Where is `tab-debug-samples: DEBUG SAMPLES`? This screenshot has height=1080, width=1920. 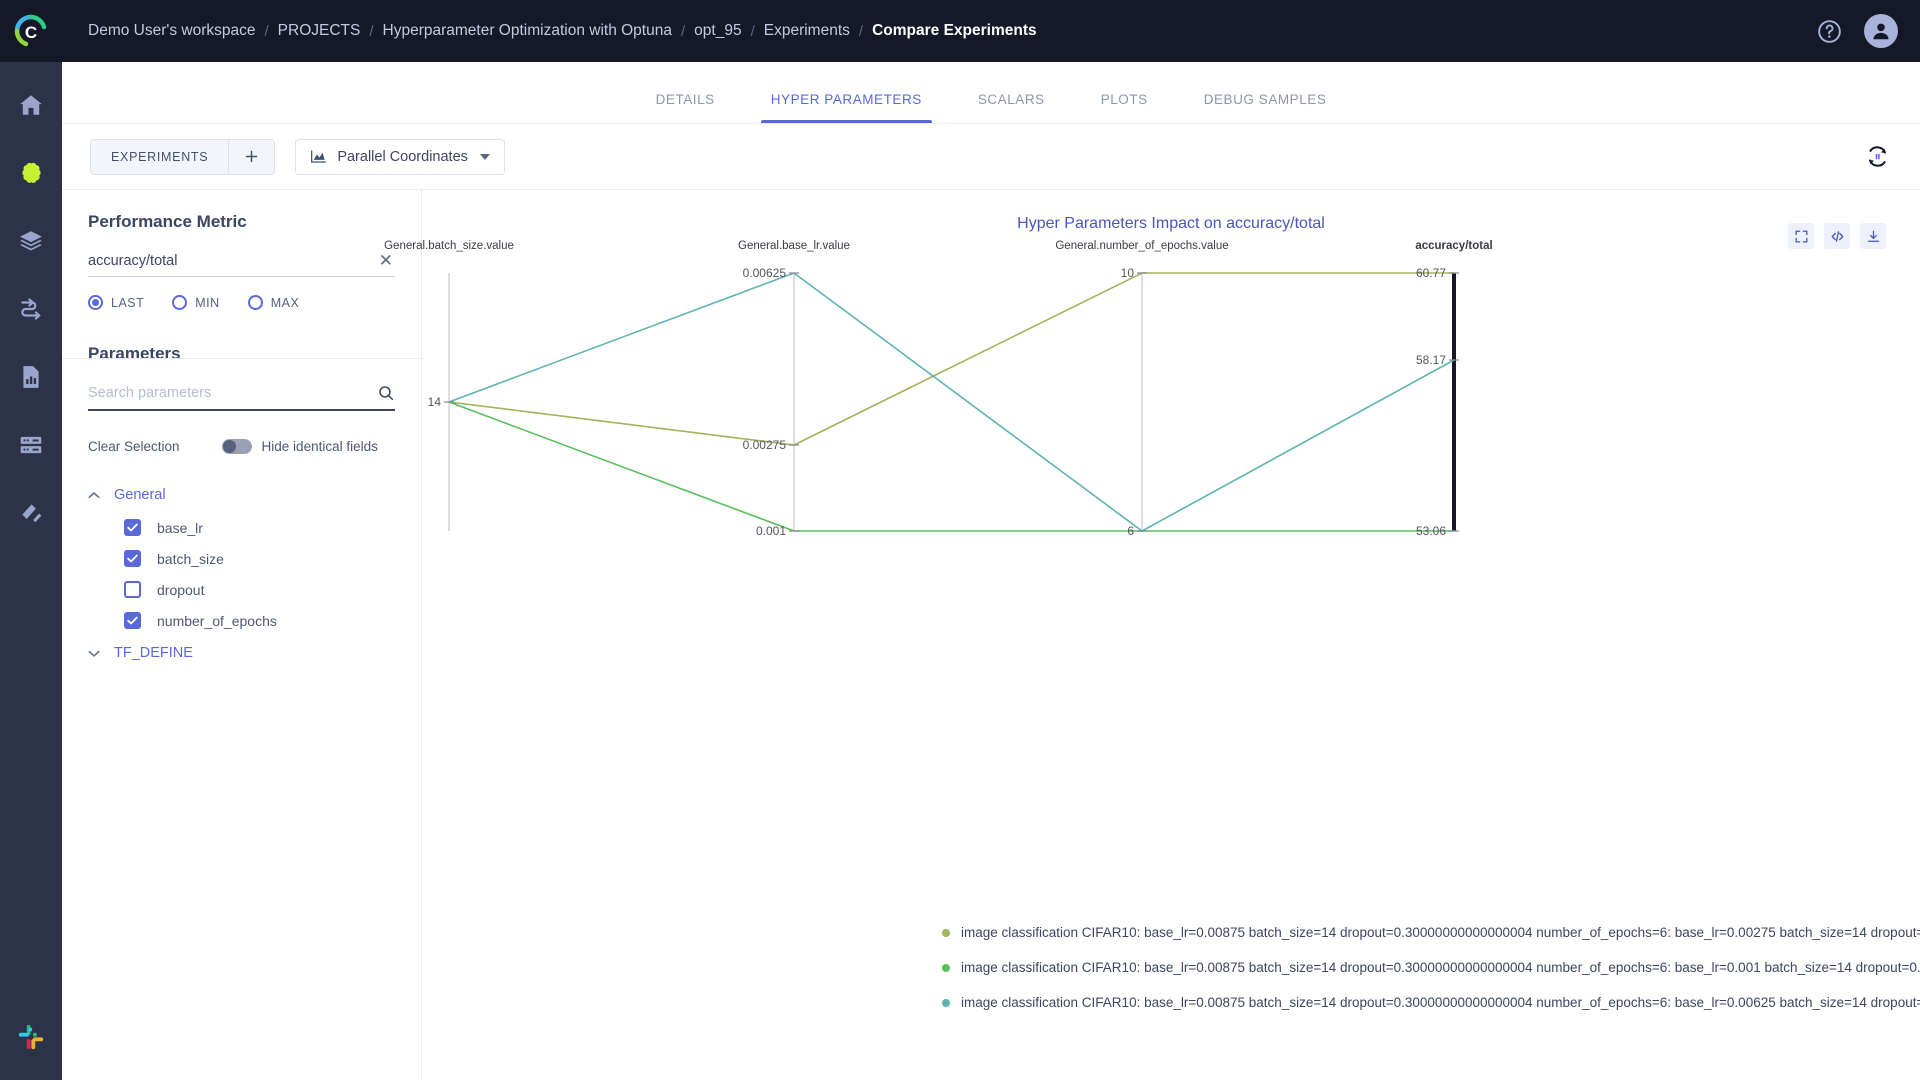 tab-debug-samples: DEBUG SAMPLES is located at coordinates (1265, 107).